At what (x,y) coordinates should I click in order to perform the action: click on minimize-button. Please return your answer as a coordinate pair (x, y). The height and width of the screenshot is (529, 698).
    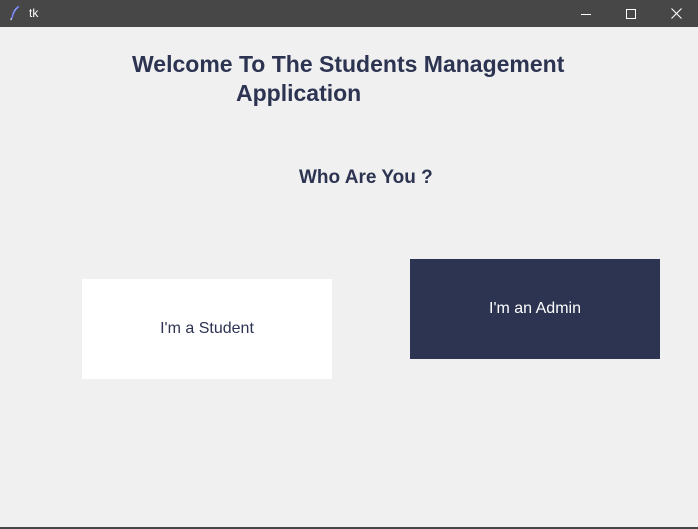
    Looking at the image, I should click on (586, 13).